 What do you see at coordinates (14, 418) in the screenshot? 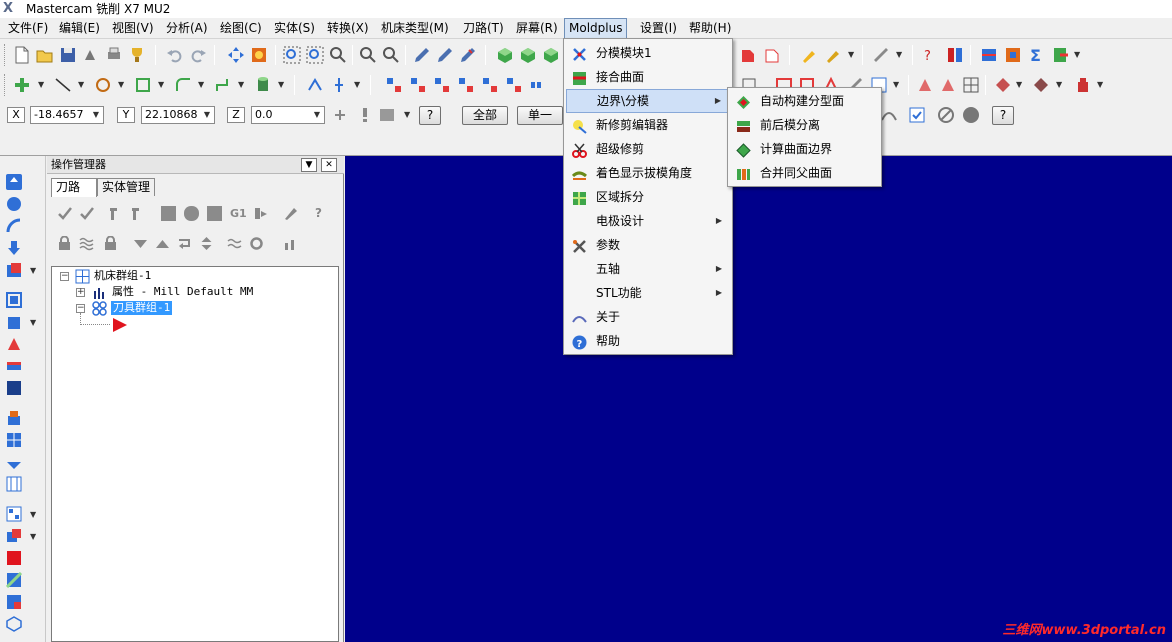
I see `stack-icon` at bounding box center [14, 418].